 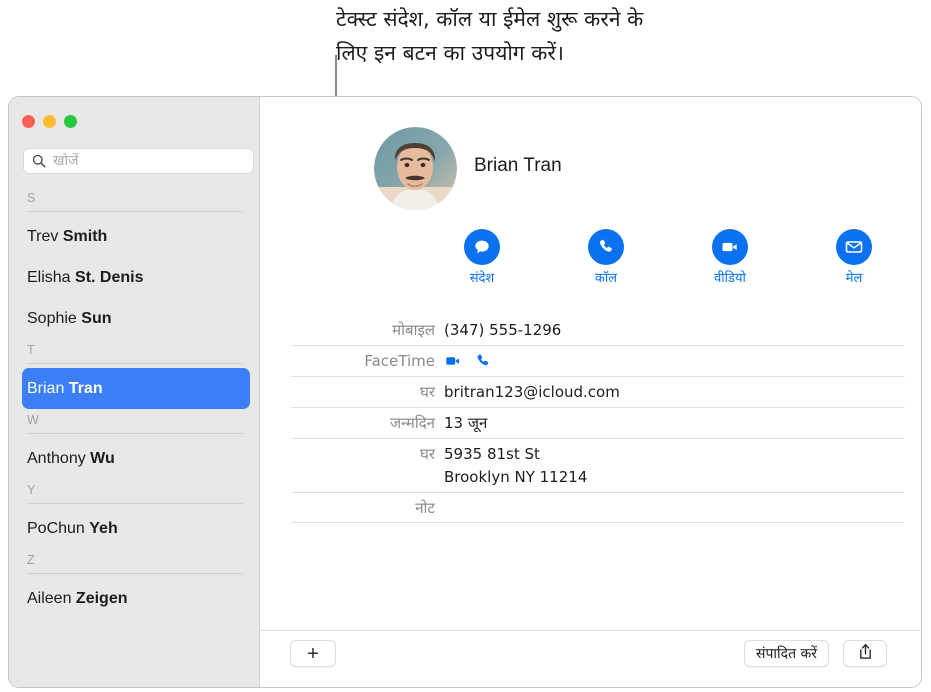 What do you see at coordinates (39, 161) in the screenshot?
I see `search-icon` at bounding box center [39, 161].